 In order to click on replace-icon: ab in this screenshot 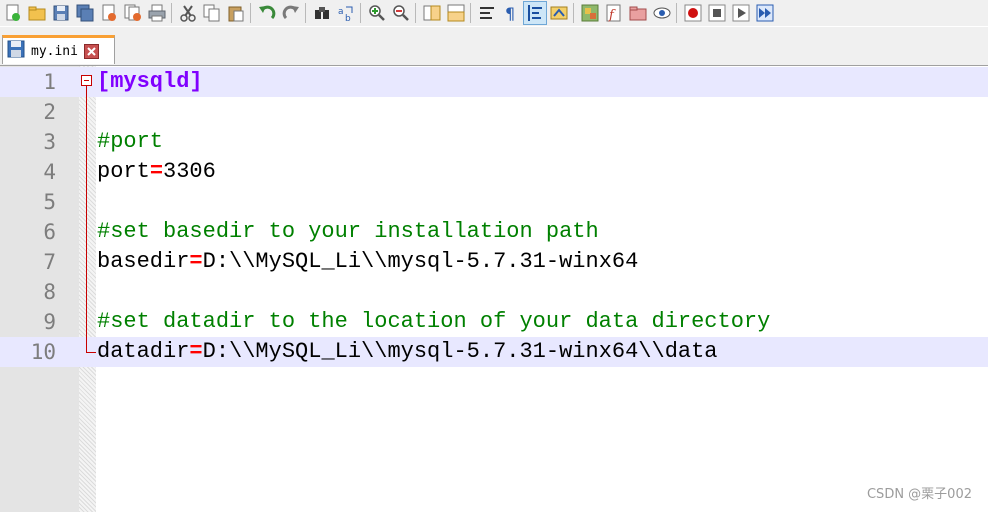, I will do `click(346, 13)`.